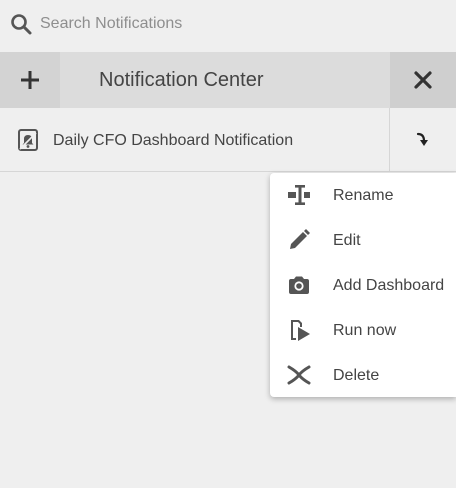 The height and width of the screenshot is (488, 456). Describe the element at coordinates (173, 140) in the screenshot. I see `notification-label: Daily CFO Dashboard Notification` at that location.